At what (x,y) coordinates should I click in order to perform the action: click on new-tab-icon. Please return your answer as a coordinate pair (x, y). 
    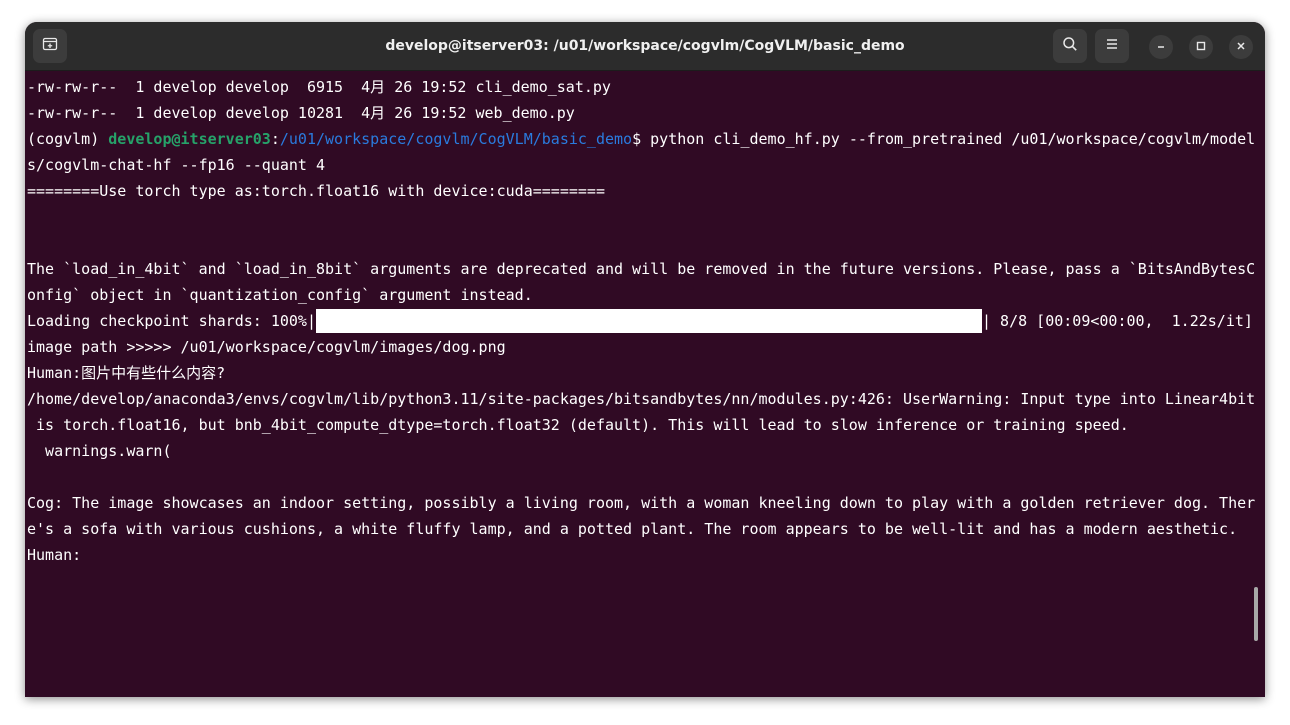
    Looking at the image, I should click on (50, 46).